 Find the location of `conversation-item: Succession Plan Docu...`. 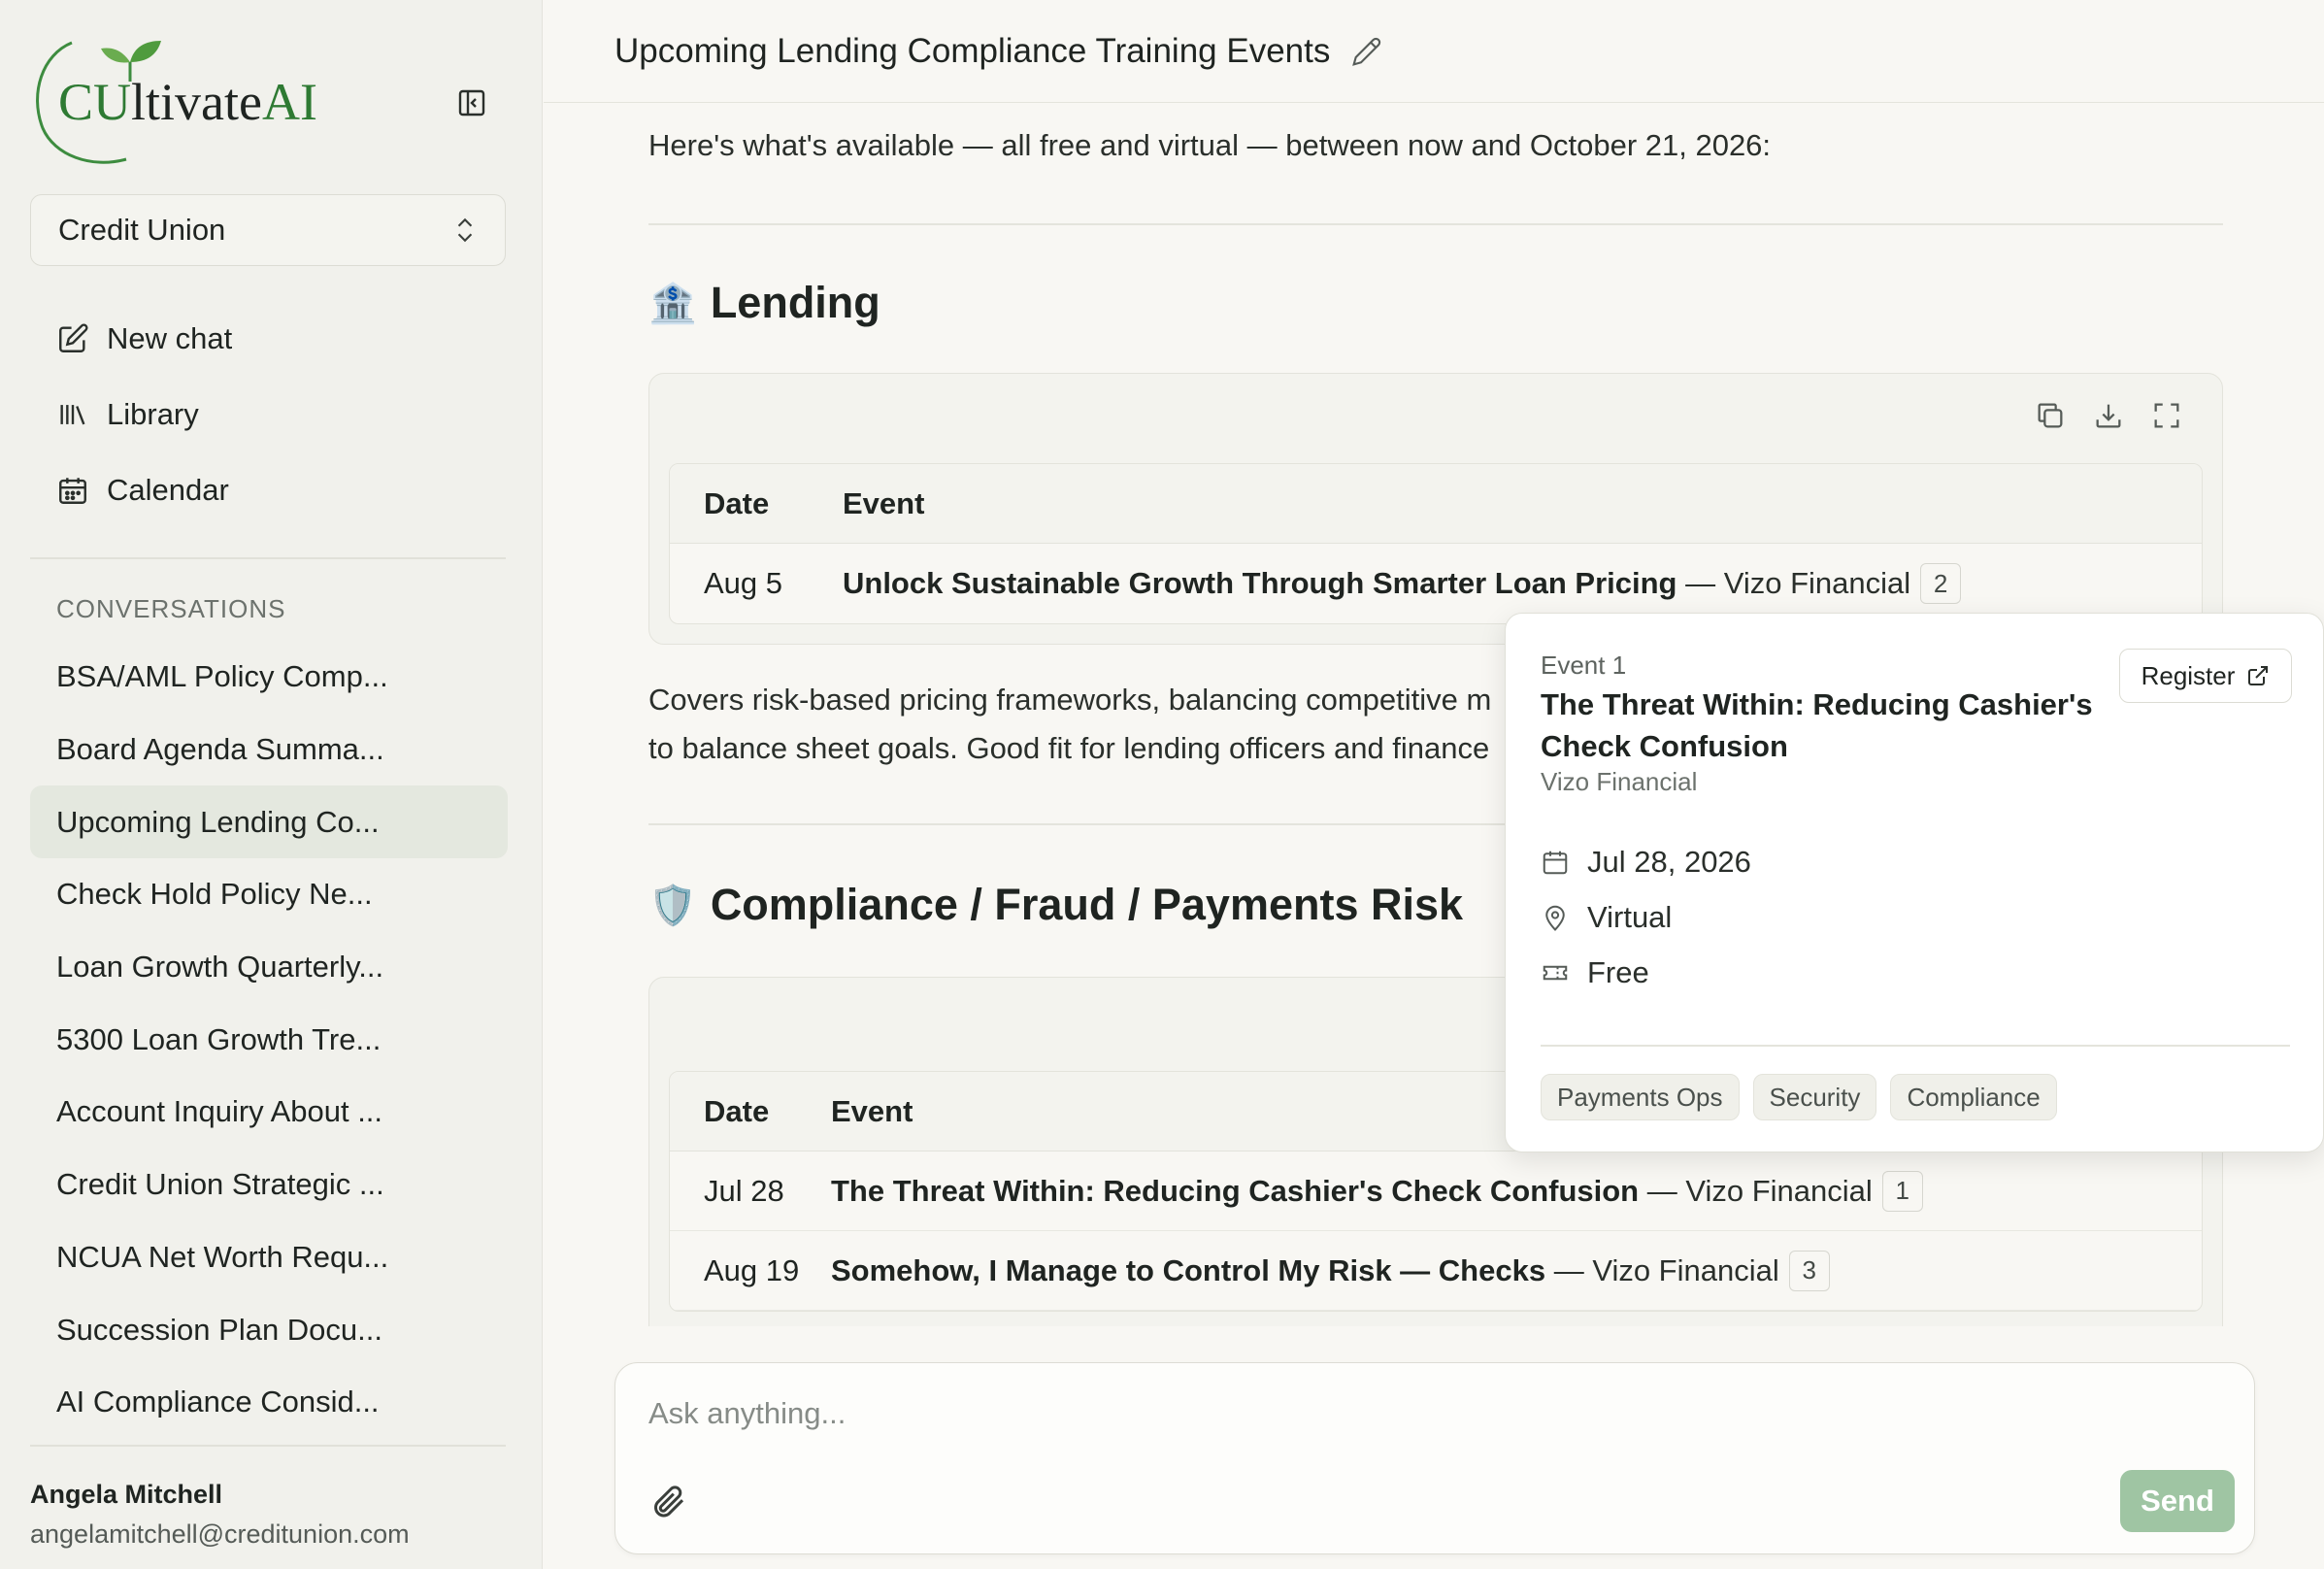

conversation-item: Succession Plan Docu... is located at coordinates (269, 1329).